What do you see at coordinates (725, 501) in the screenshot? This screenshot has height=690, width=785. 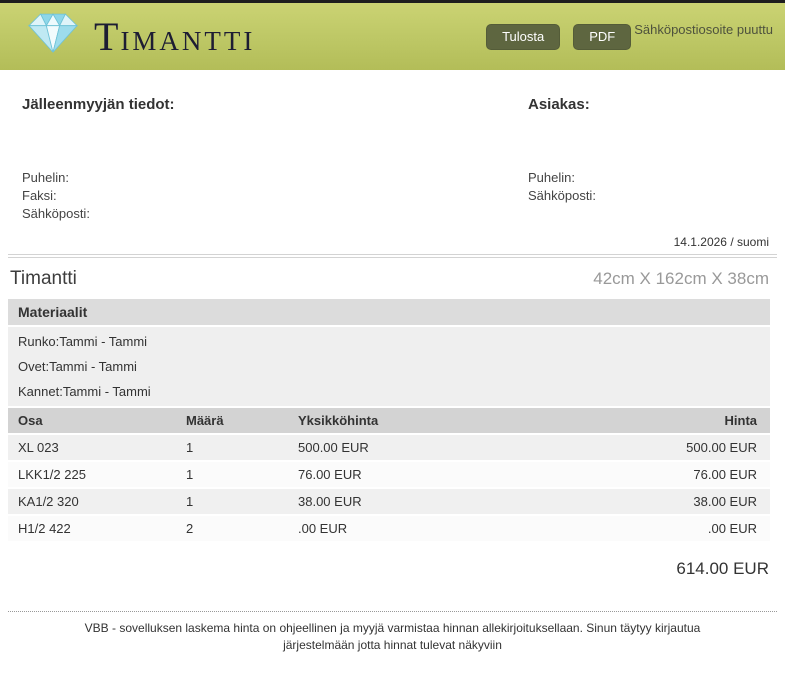 I see `cell-hinta: 38.00 EUR` at bounding box center [725, 501].